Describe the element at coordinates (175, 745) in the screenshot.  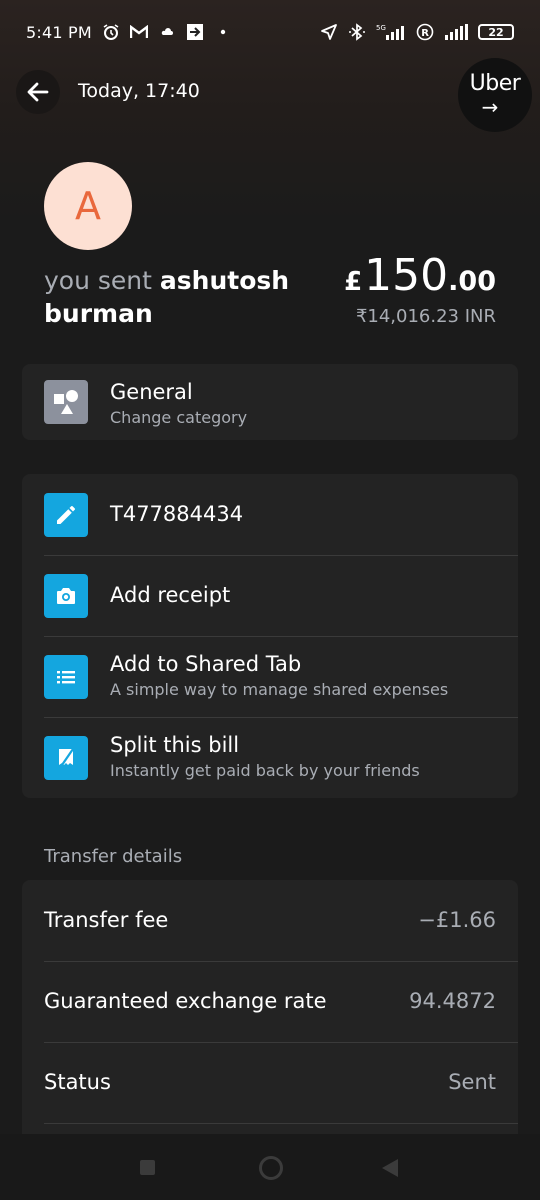
I see `split-bill-title: Split this bill` at that location.